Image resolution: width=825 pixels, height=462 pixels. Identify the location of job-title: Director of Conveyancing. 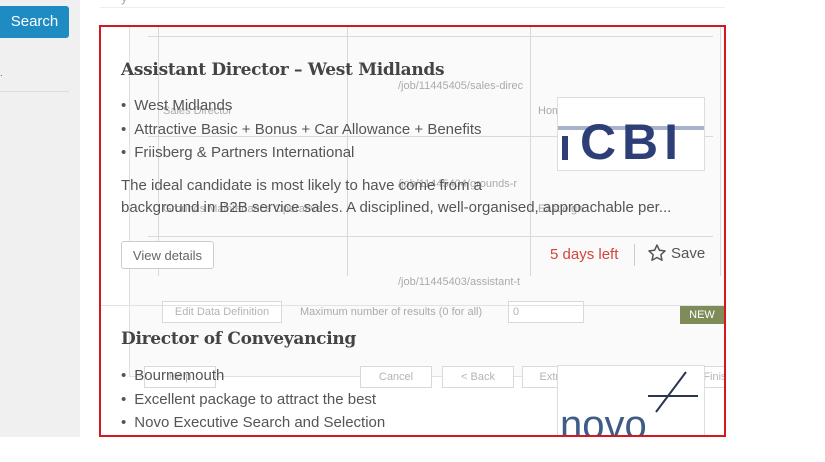
(238, 339).